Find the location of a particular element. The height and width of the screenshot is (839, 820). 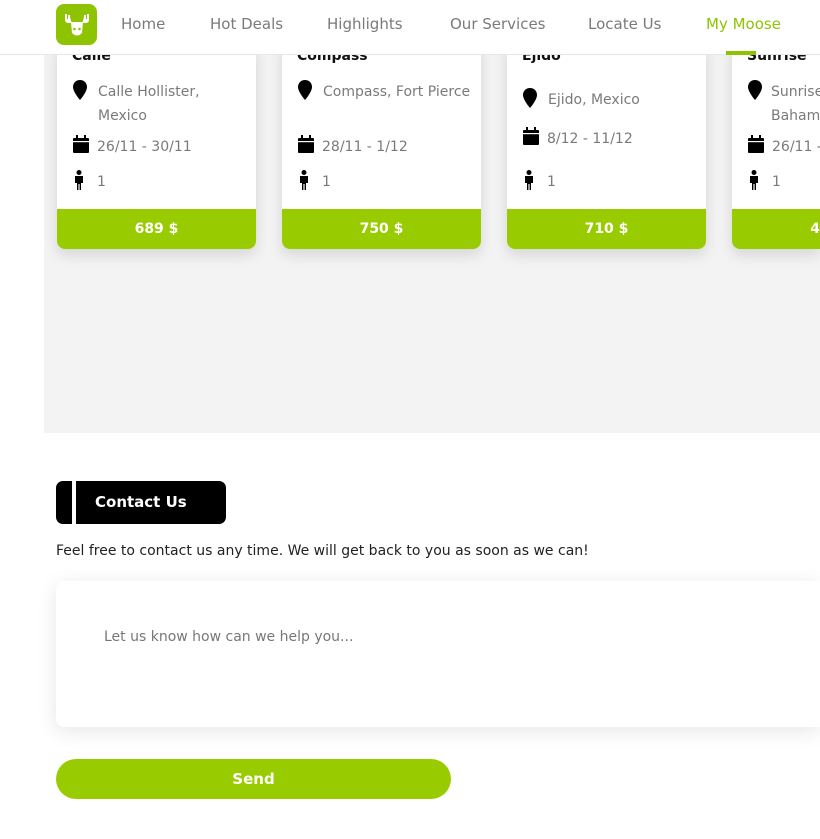

deal-location: Calle Hollister, Mexico is located at coordinates (149, 104).